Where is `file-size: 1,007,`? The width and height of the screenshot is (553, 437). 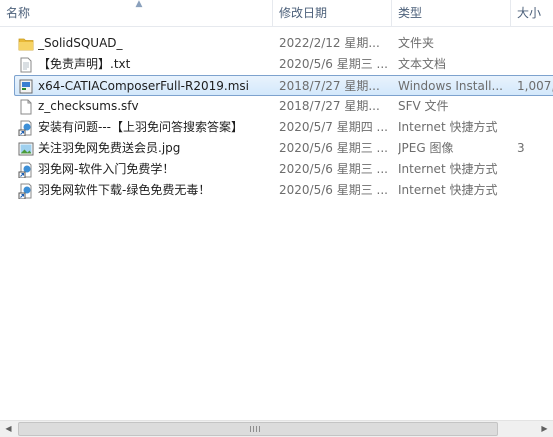
file-size: 1,007, is located at coordinates (535, 86).